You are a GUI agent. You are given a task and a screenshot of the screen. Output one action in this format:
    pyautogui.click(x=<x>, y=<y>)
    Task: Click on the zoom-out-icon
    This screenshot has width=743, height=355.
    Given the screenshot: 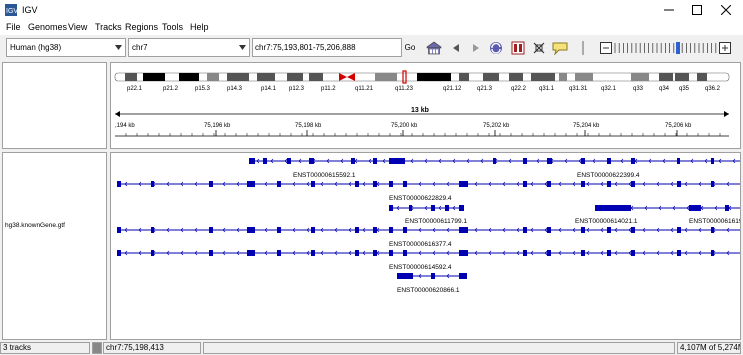 What is the action you would take?
    pyautogui.click(x=606, y=48)
    